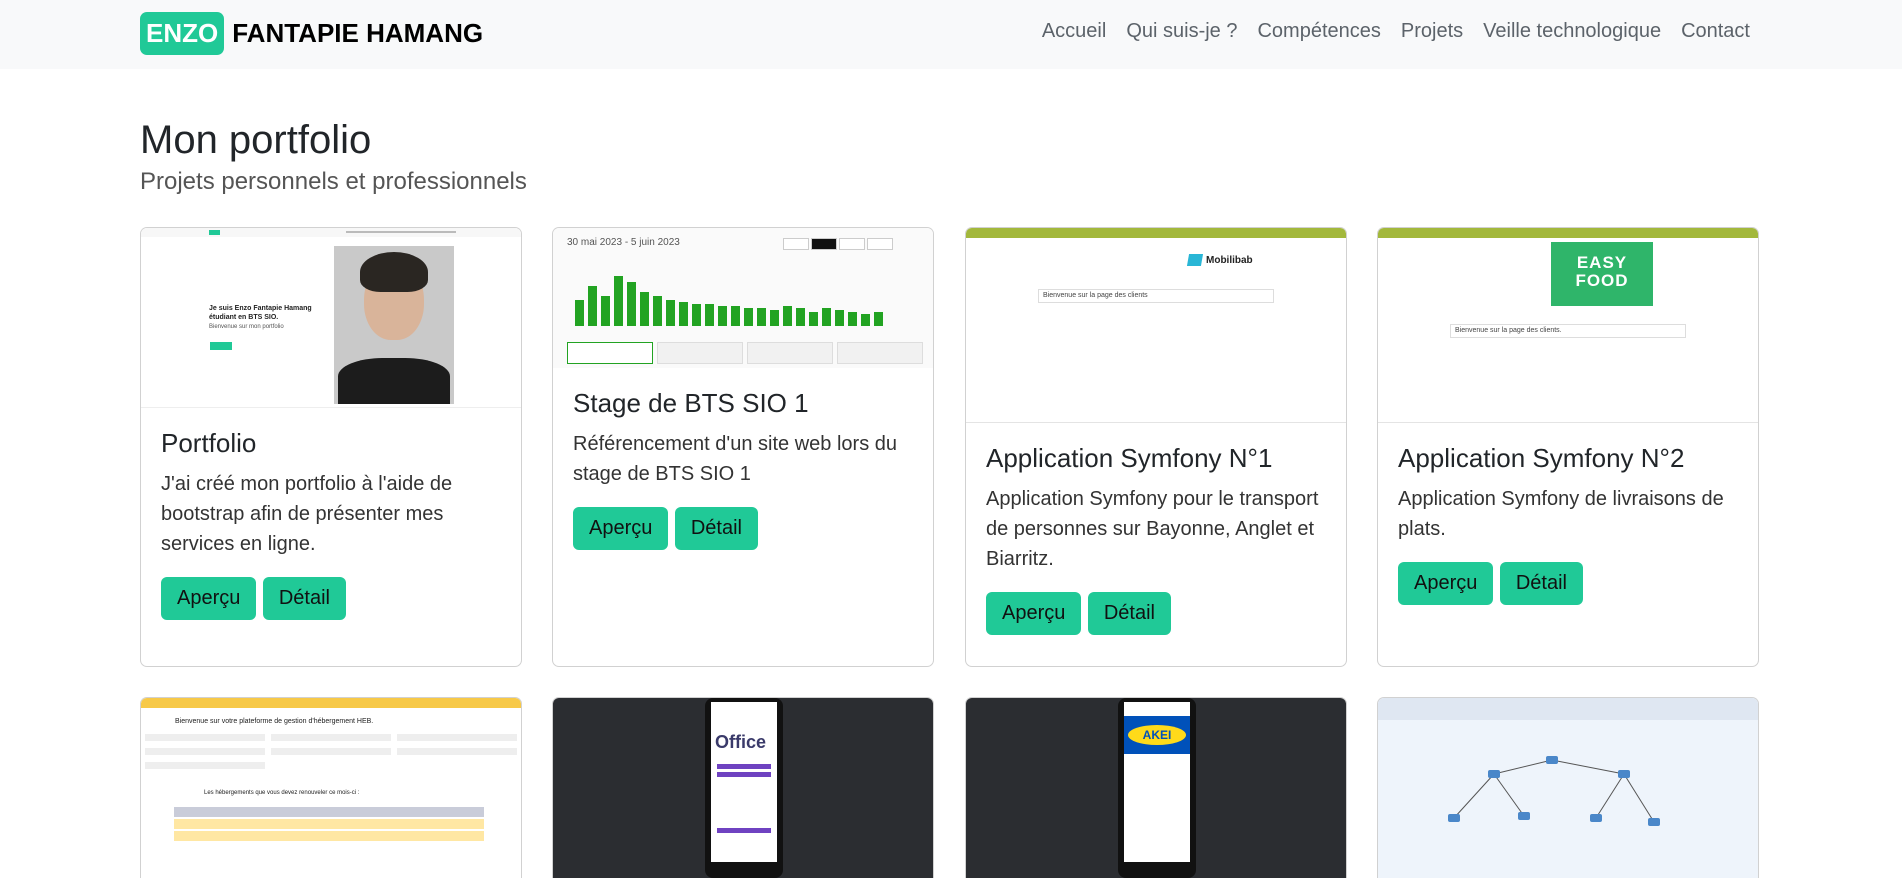  Describe the element at coordinates (824, 244) in the screenshot. I see `thumb-toolbar-button-active` at that location.